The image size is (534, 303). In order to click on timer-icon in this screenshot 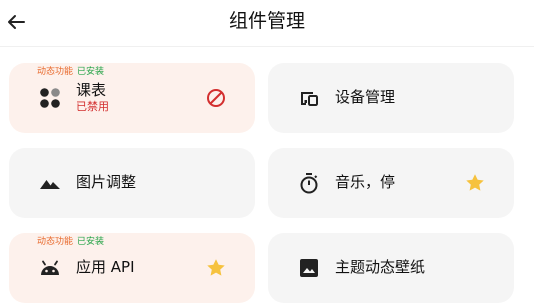, I will do `click(309, 183)`.